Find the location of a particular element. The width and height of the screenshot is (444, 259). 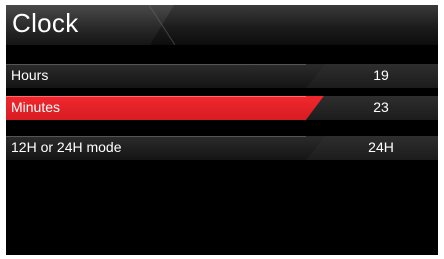

settings-row-minutes: Minutes 23 is located at coordinates (222, 108).